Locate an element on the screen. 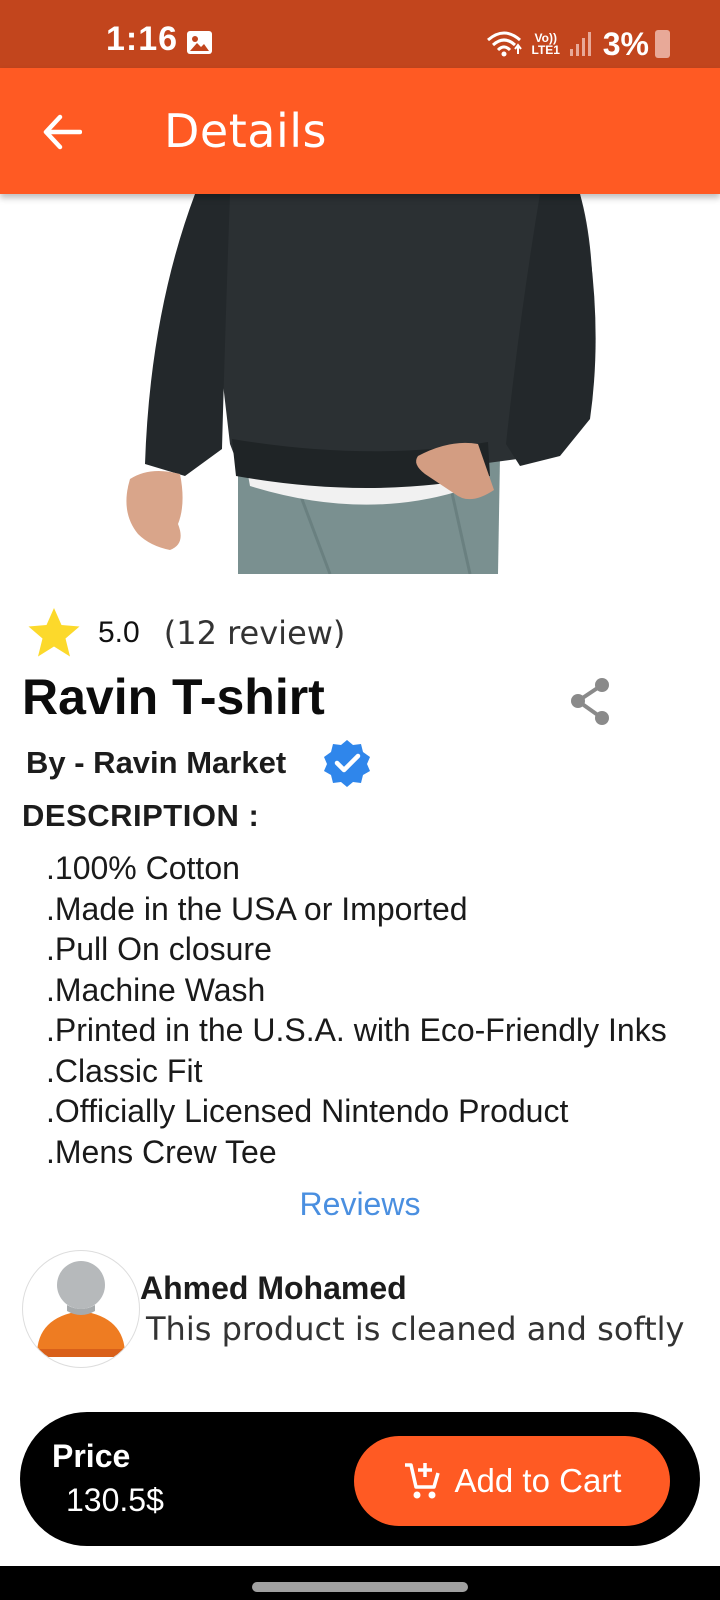  battery-icon is located at coordinates (662, 44).